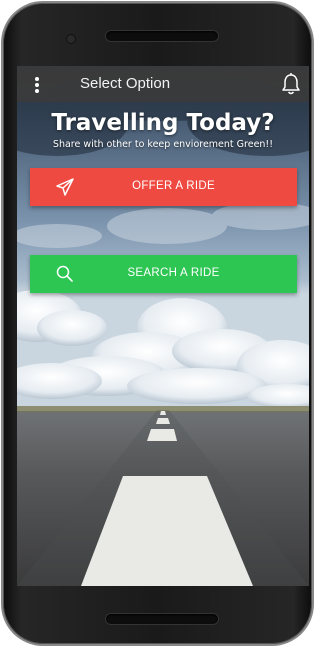  What do you see at coordinates (173, 273) in the screenshot?
I see `search-ride-label: SEARCH A RIDE` at bounding box center [173, 273].